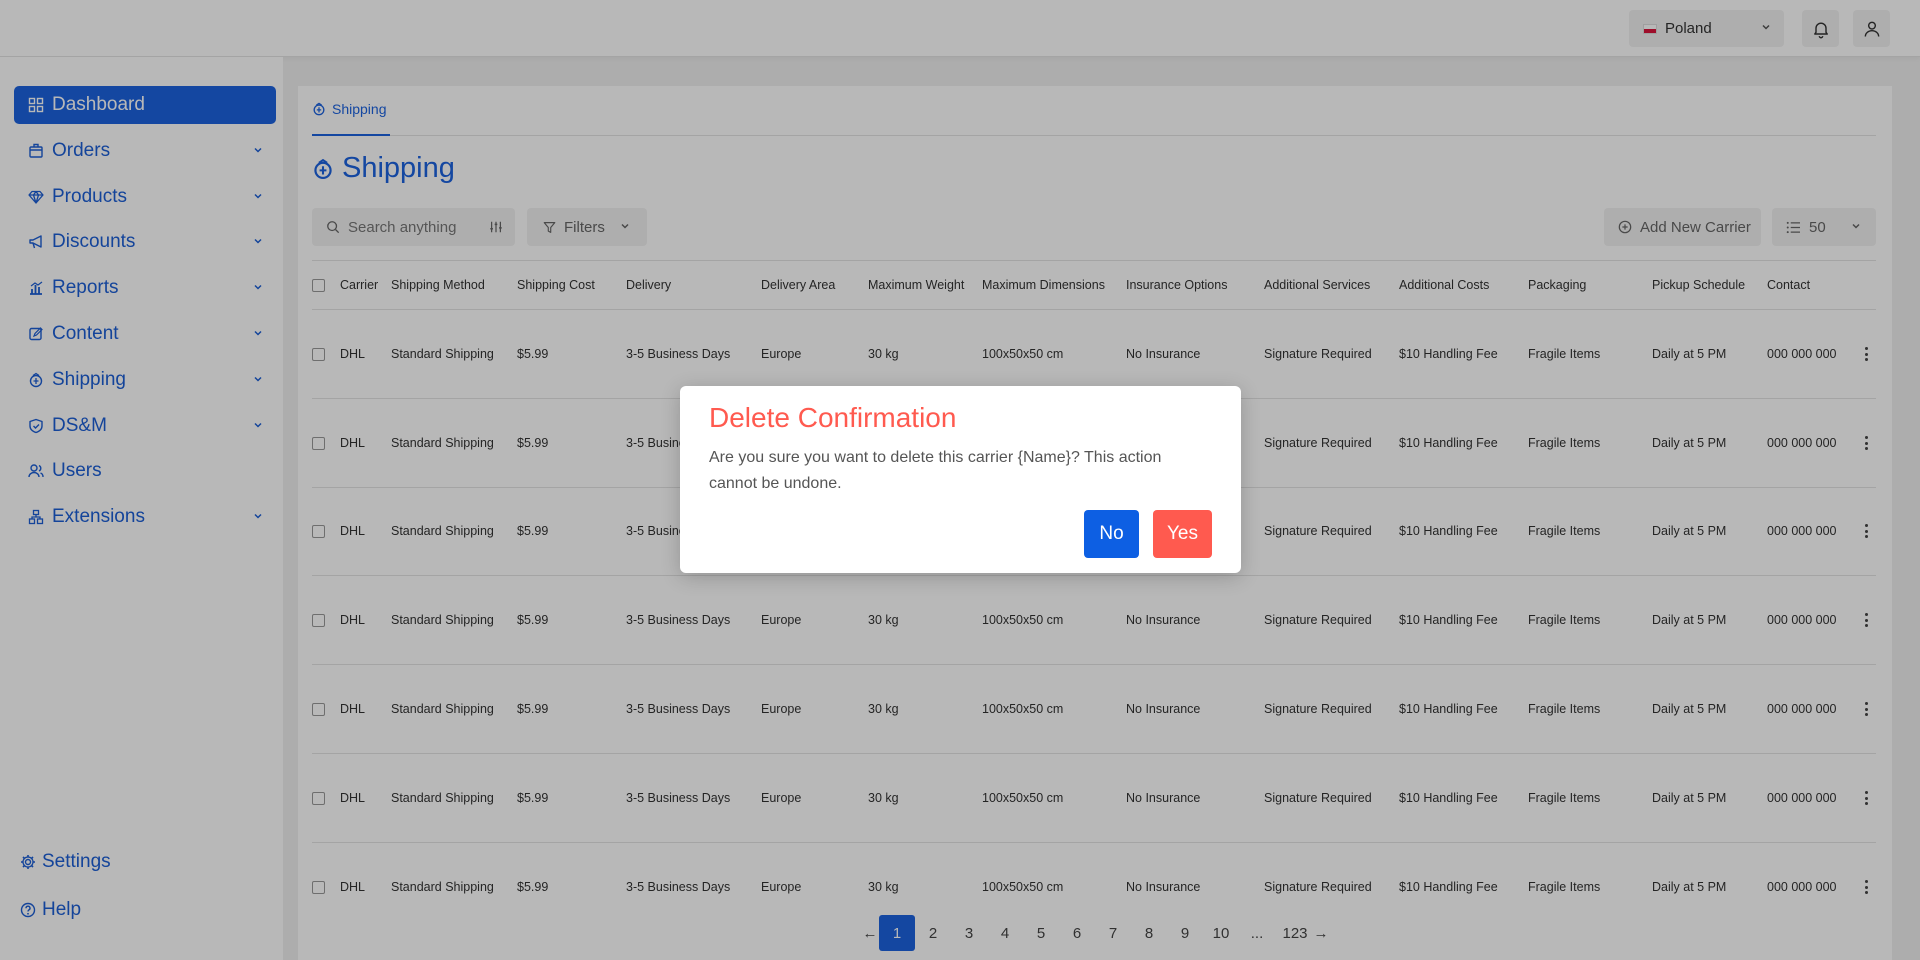 The image size is (1920, 960). Describe the element at coordinates (1111, 534) in the screenshot. I see `no-button: No` at that location.